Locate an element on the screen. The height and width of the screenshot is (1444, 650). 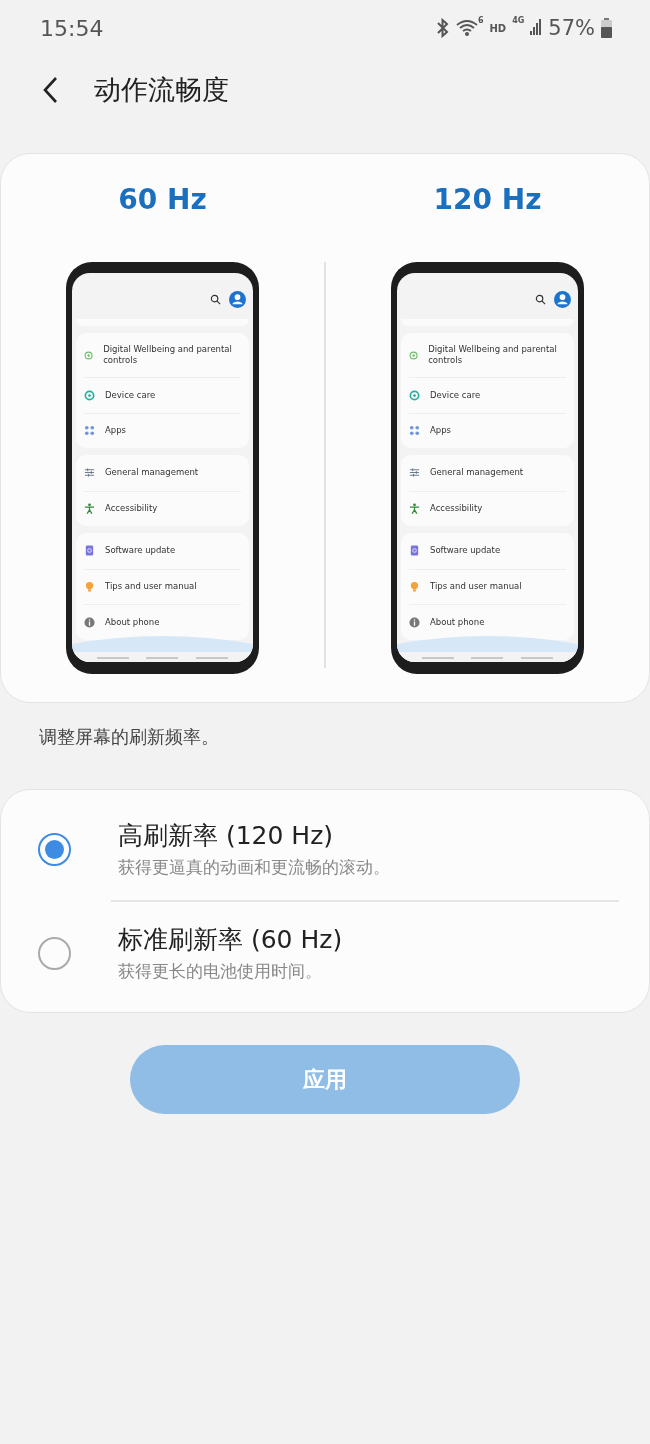
hd-label: HD is located at coordinates (498, 28).